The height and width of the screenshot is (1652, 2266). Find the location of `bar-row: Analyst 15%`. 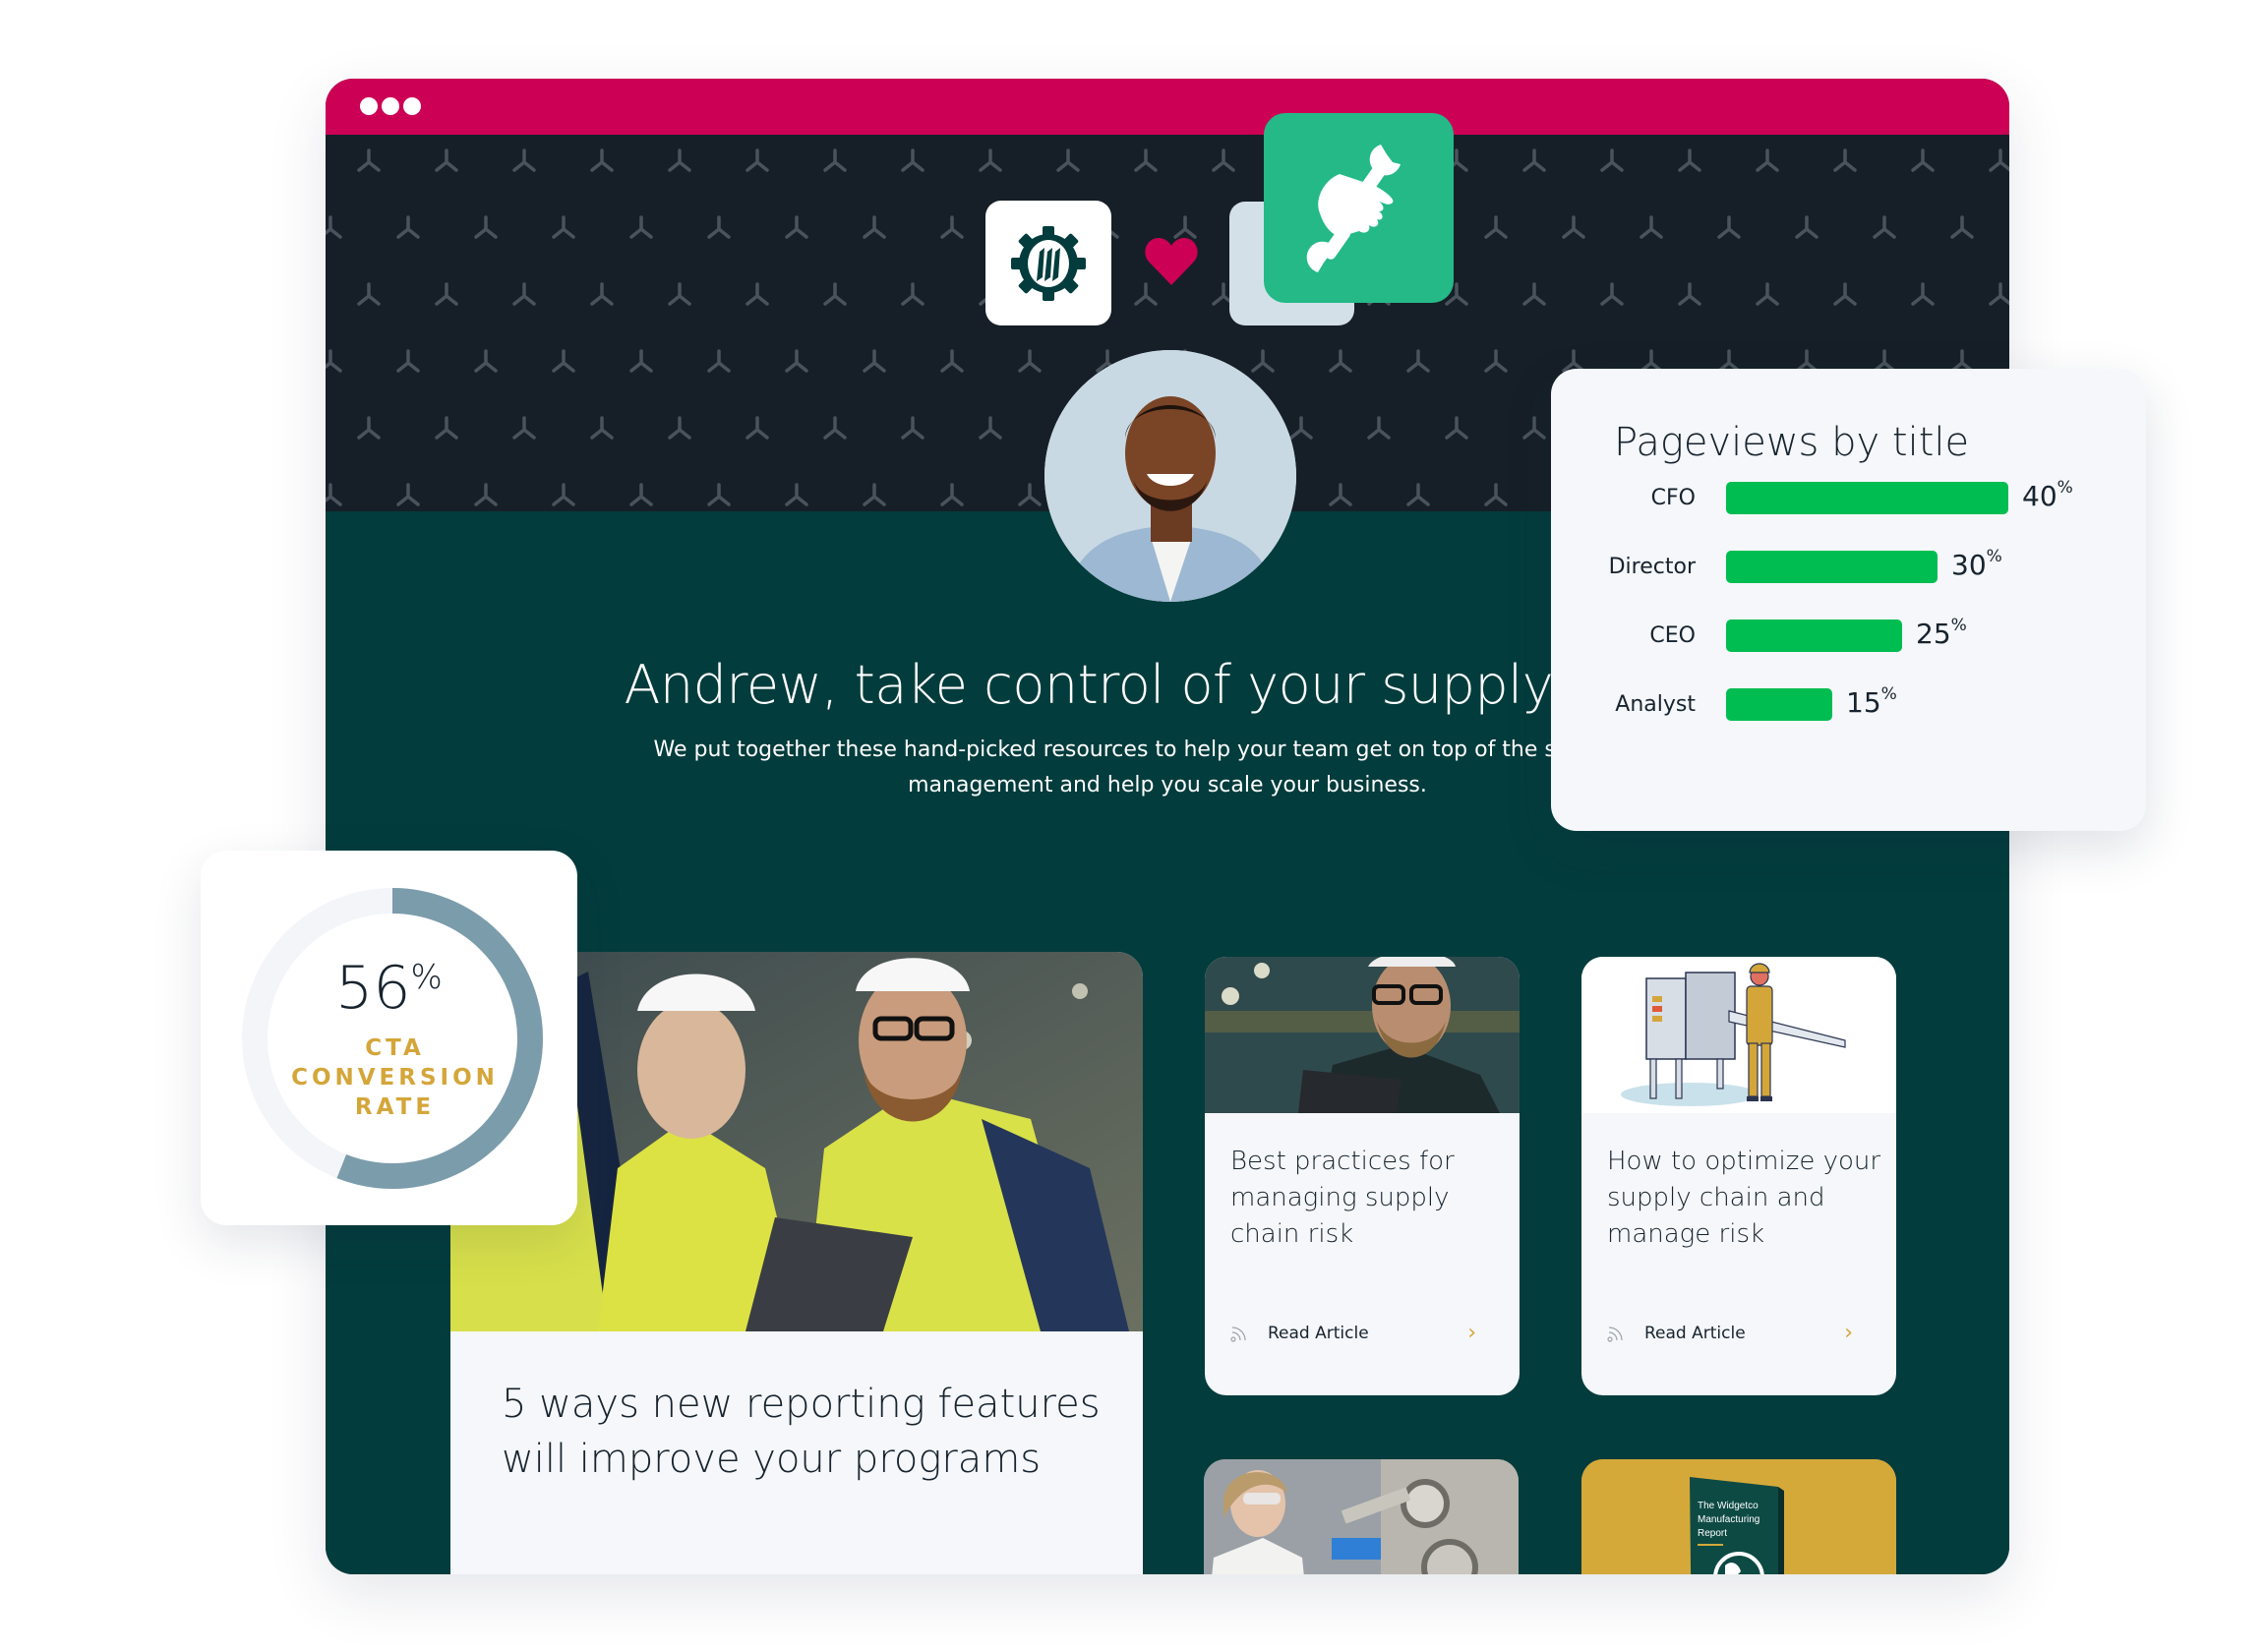

bar-row: Analyst 15% is located at coordinates (1848, 703).